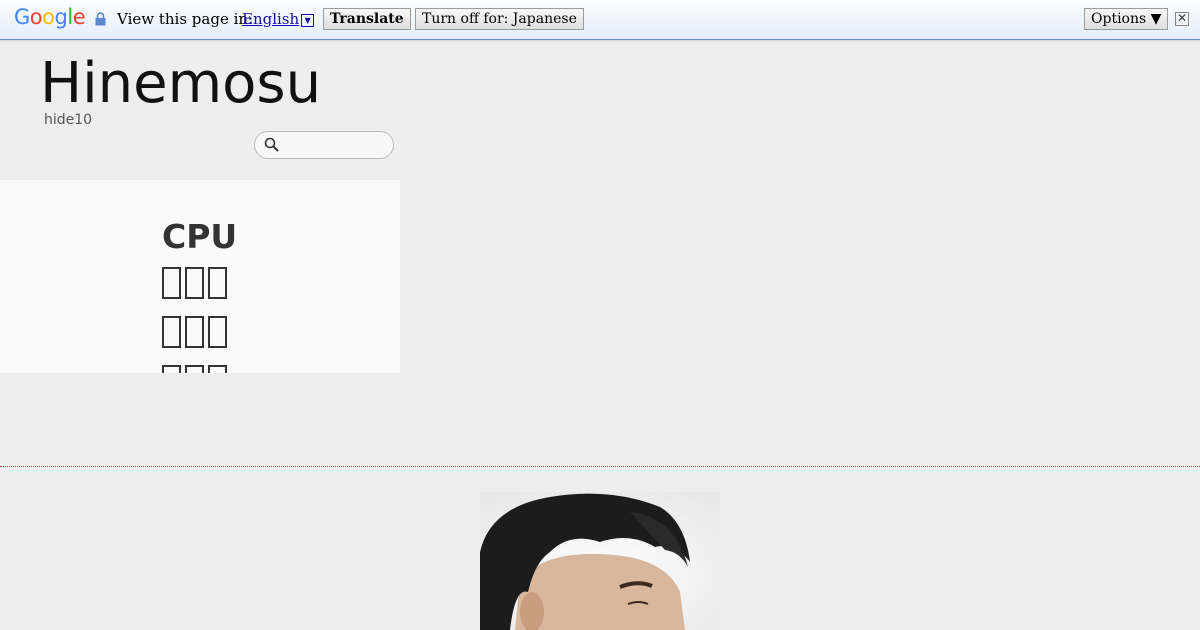 This screenshot has width=1200, height=630. I want to click on avatar, so click(600, 561).